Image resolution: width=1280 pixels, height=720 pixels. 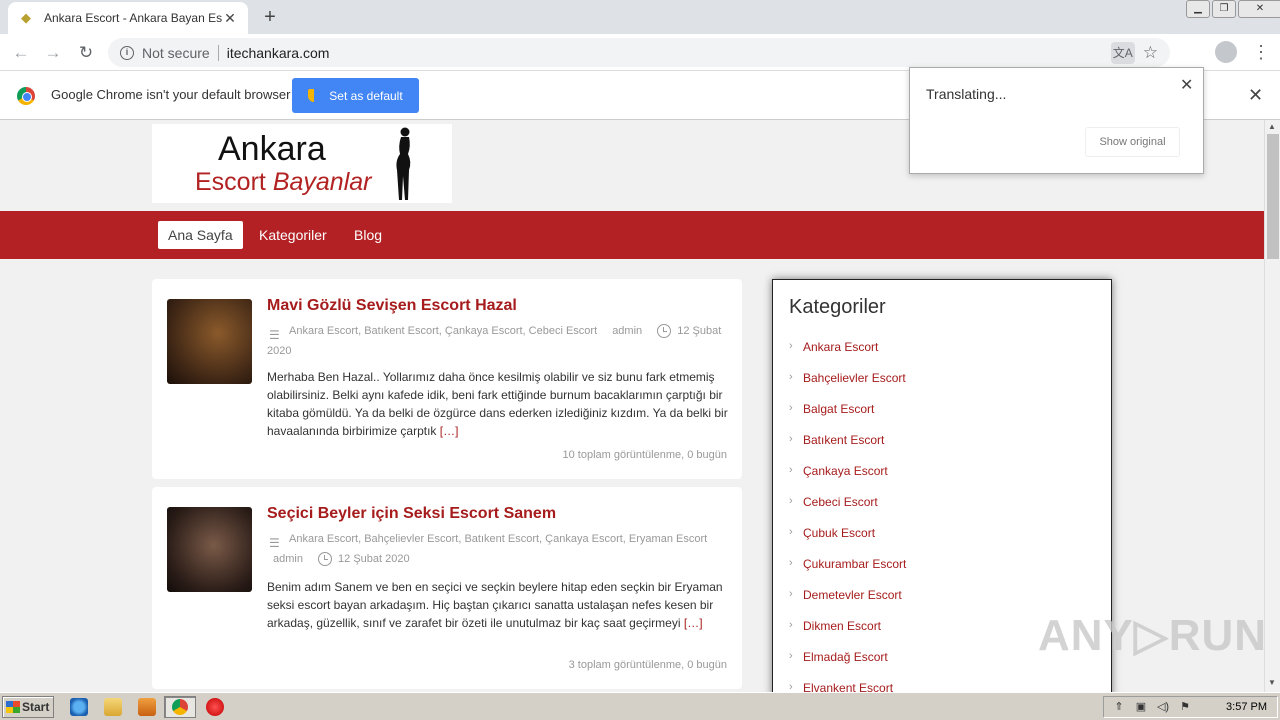 I want to click on address-bar: i Not secure itechankara.com 文A ☆, so click(x=639, y=52).